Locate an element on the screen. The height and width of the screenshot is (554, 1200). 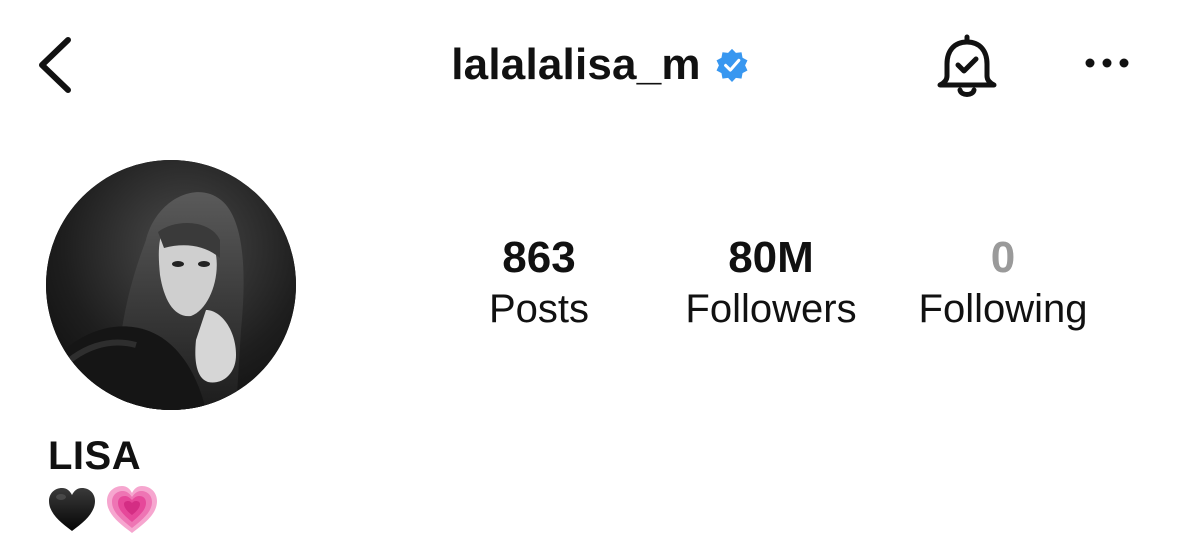
bell-check-icon is located at coordinates (967, 65).